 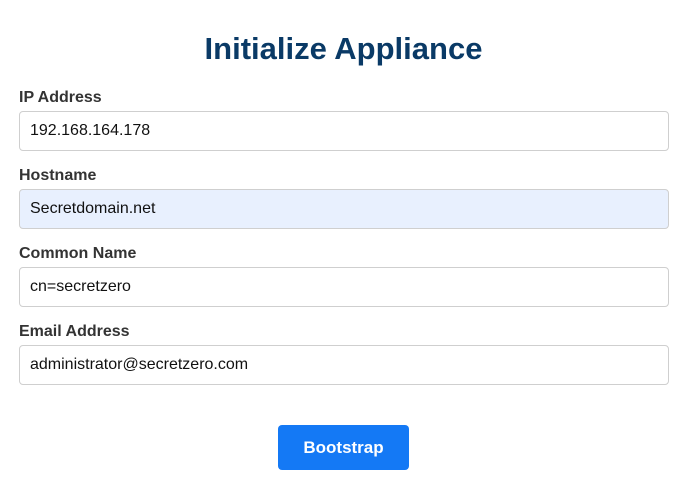 I want to click on hostname-label: Hostname, so click(x=58, y=175).